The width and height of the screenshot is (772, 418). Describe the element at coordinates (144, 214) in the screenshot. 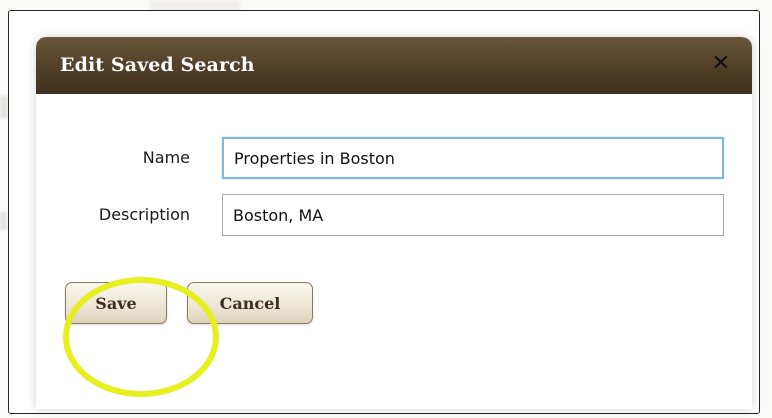

I see `description-label: Description` at that location.